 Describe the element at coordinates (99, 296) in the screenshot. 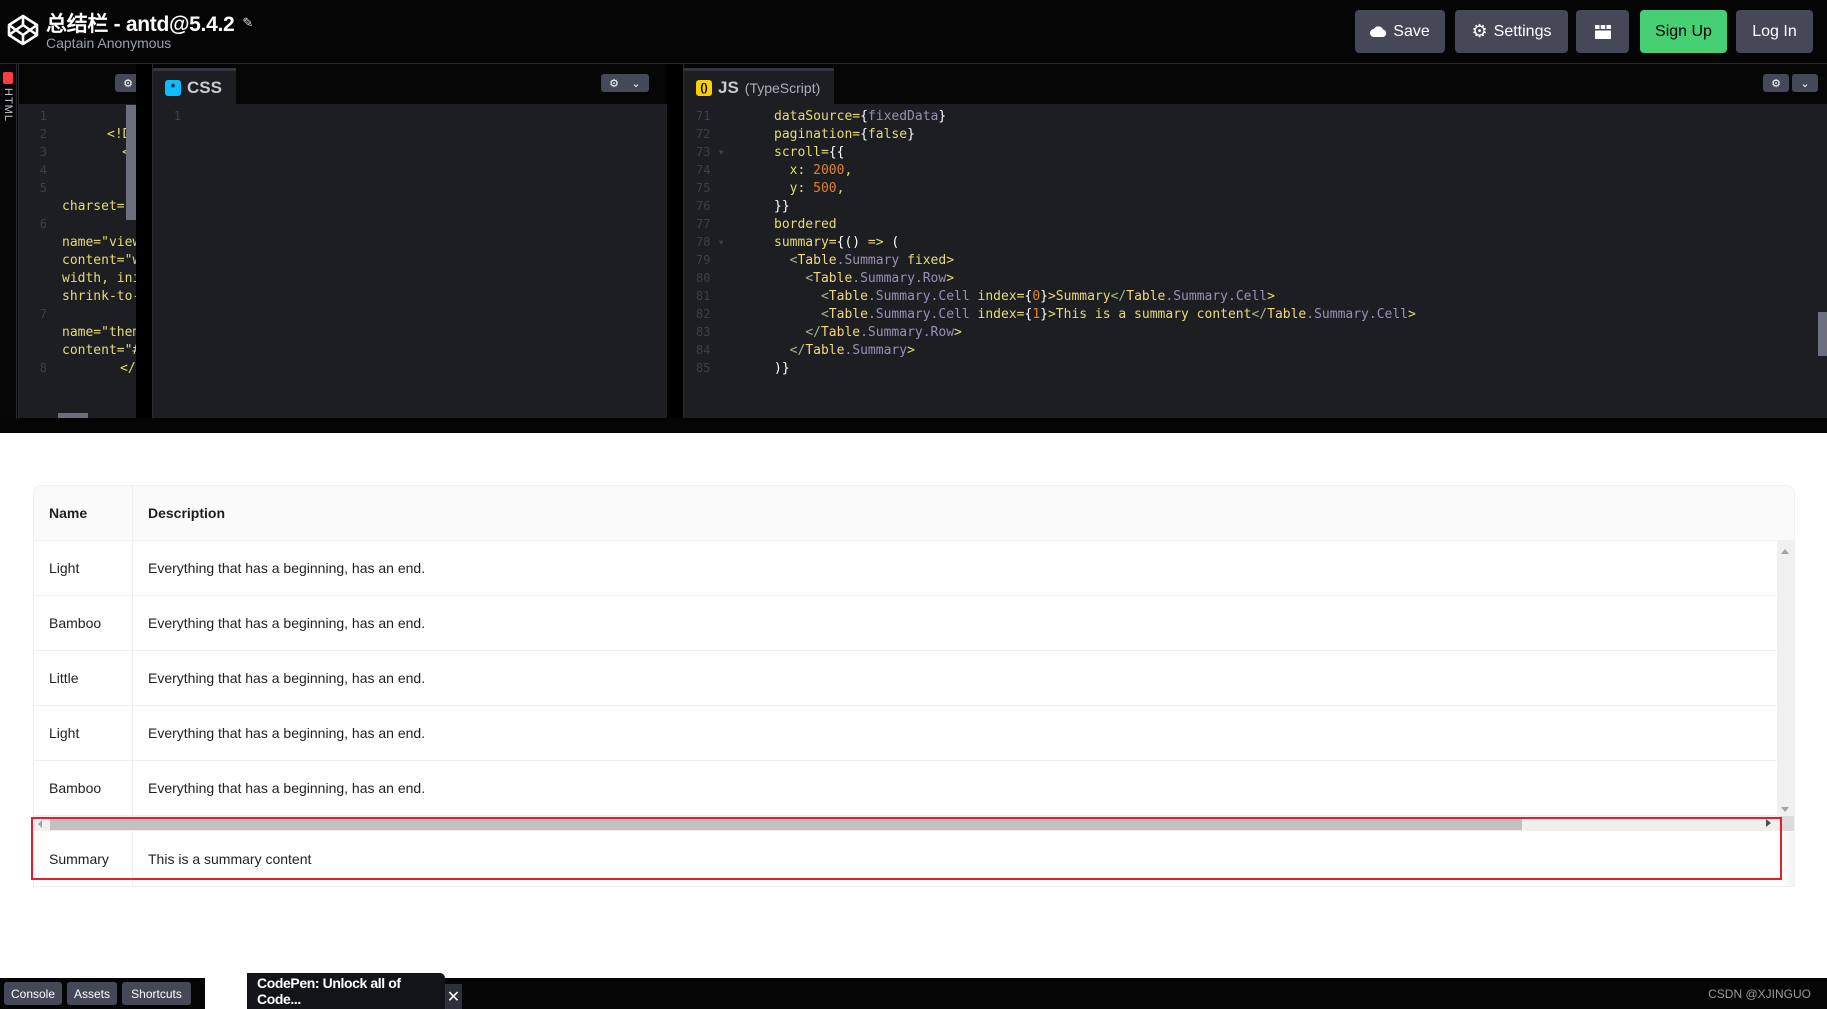

I see `code-line: shrink-to-` at that location.